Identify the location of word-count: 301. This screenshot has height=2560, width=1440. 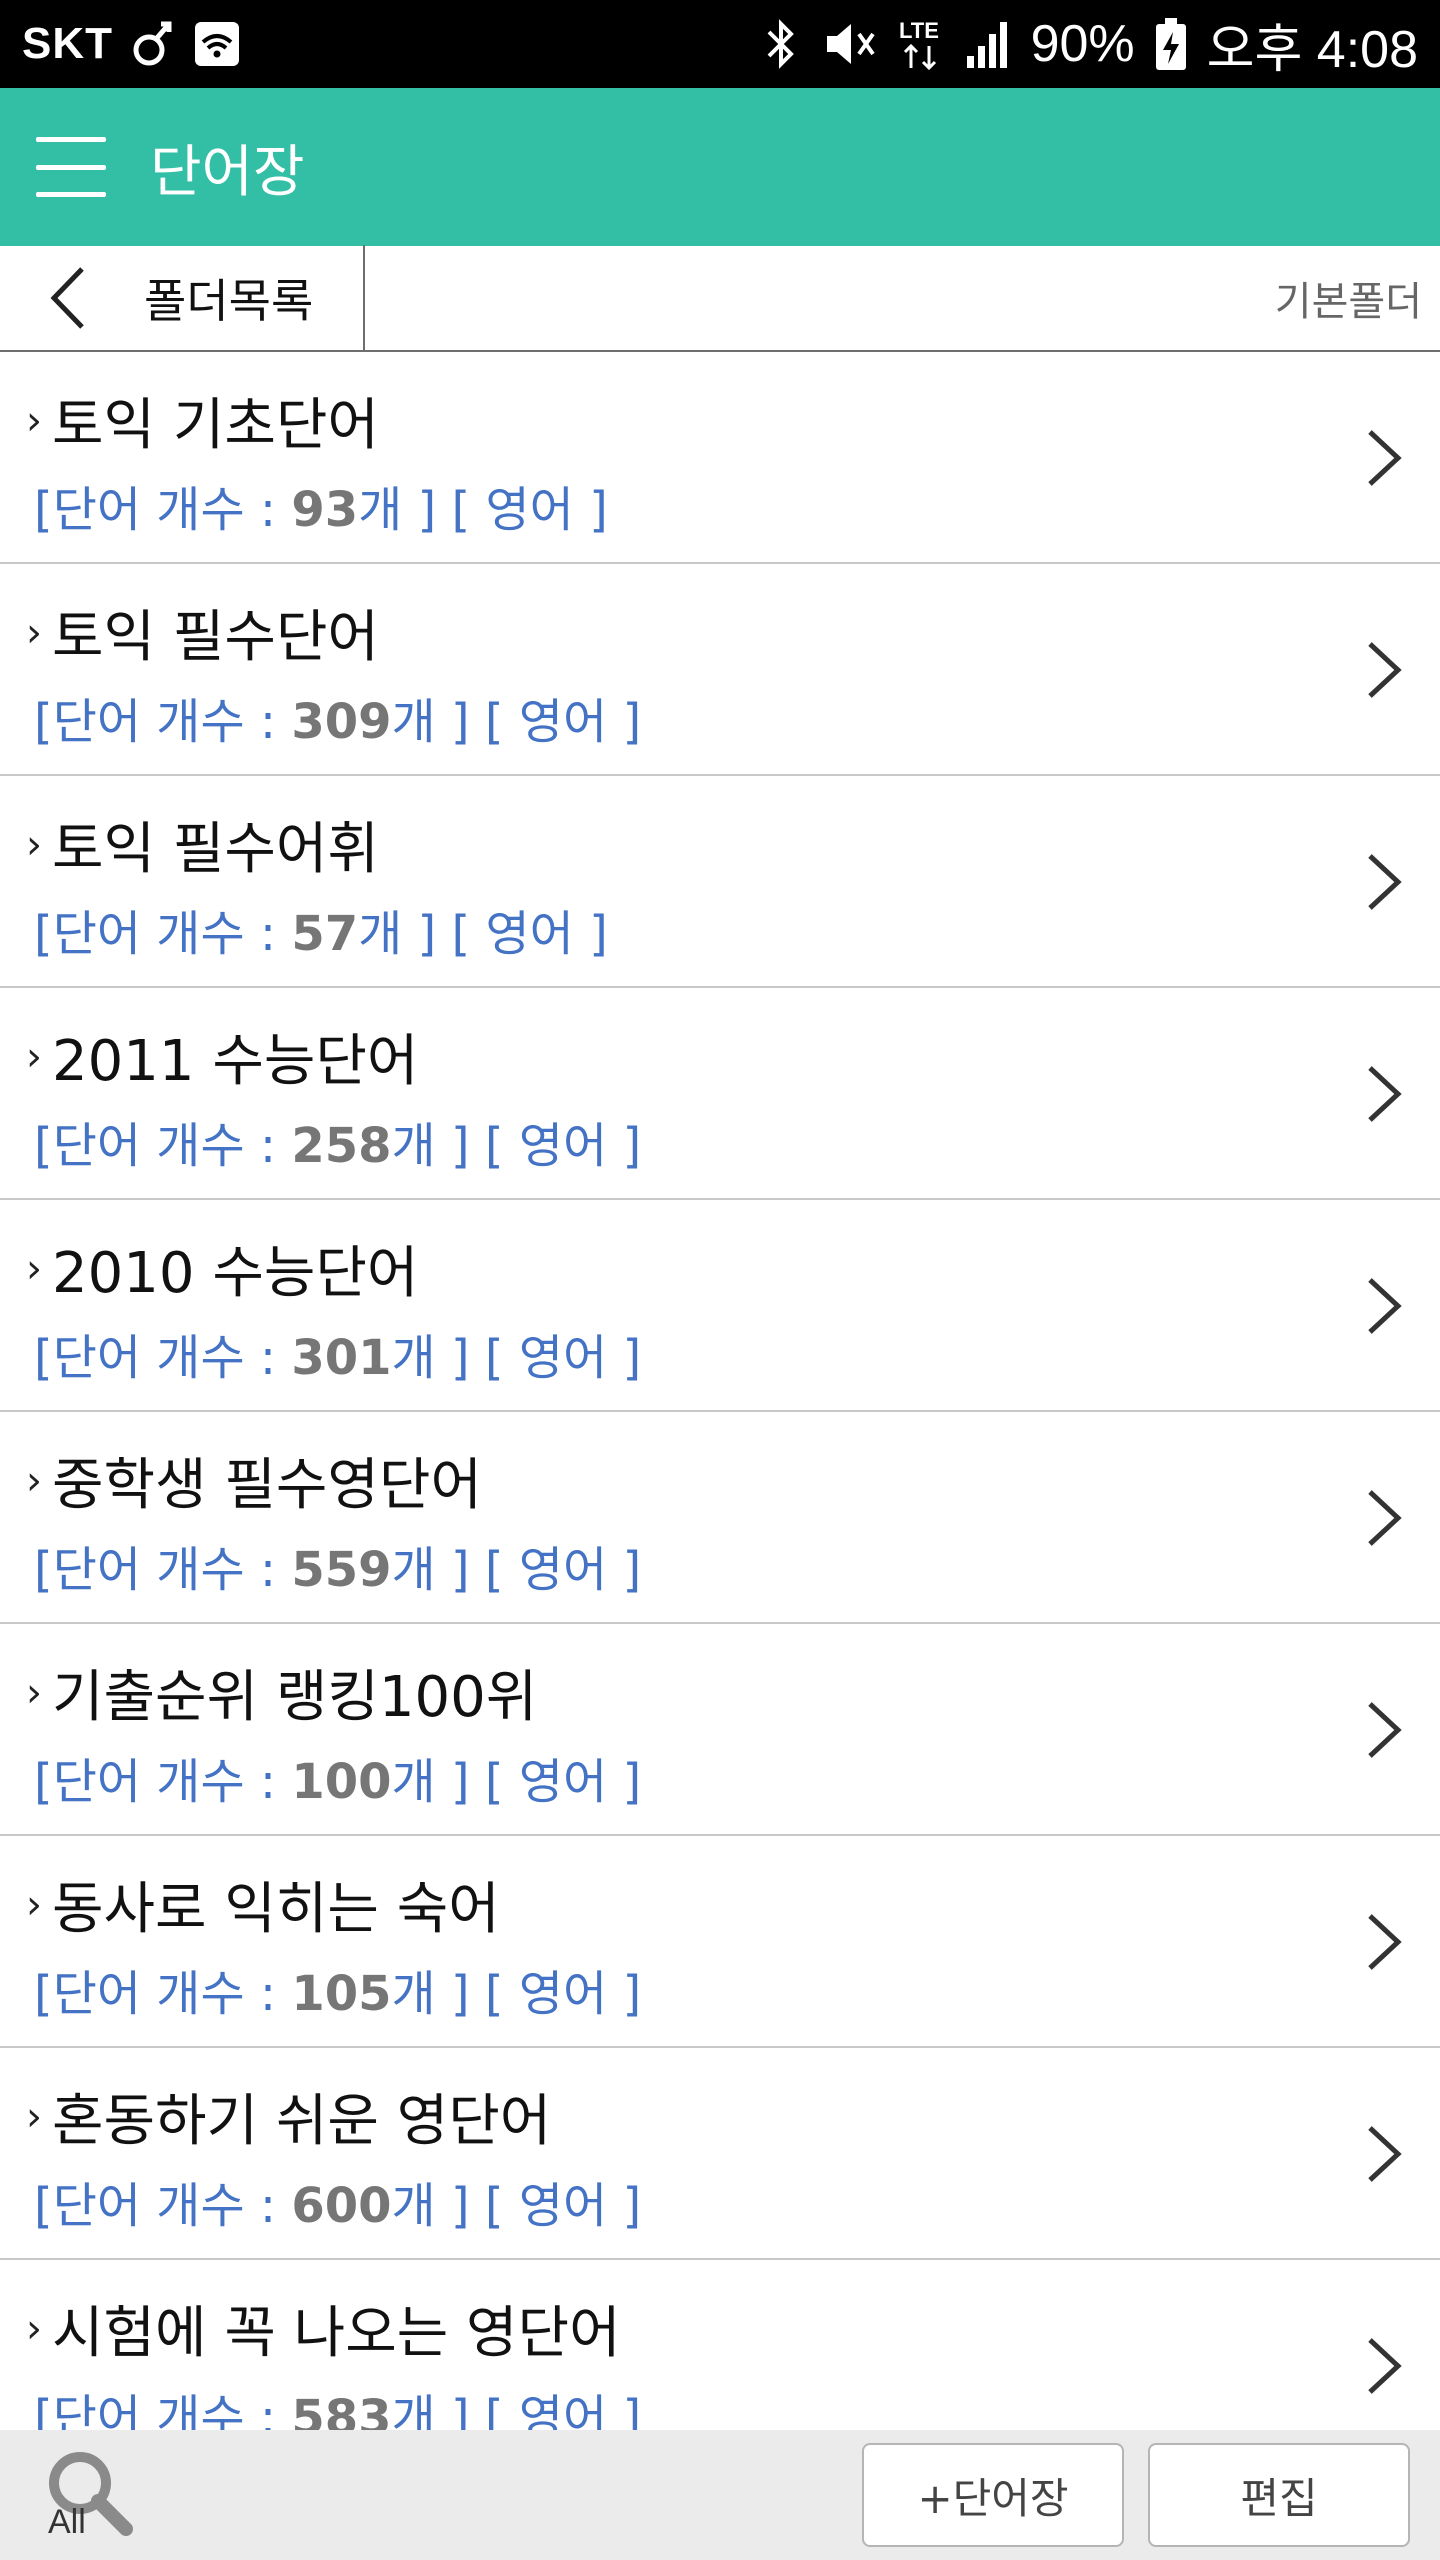
(341, 1358).